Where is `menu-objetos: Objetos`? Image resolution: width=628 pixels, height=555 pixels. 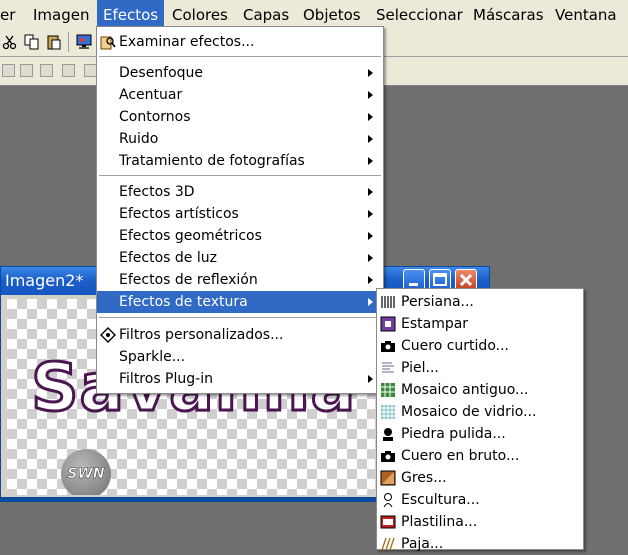
menu-objetos: Objetos is located at coordinates (332, 14).